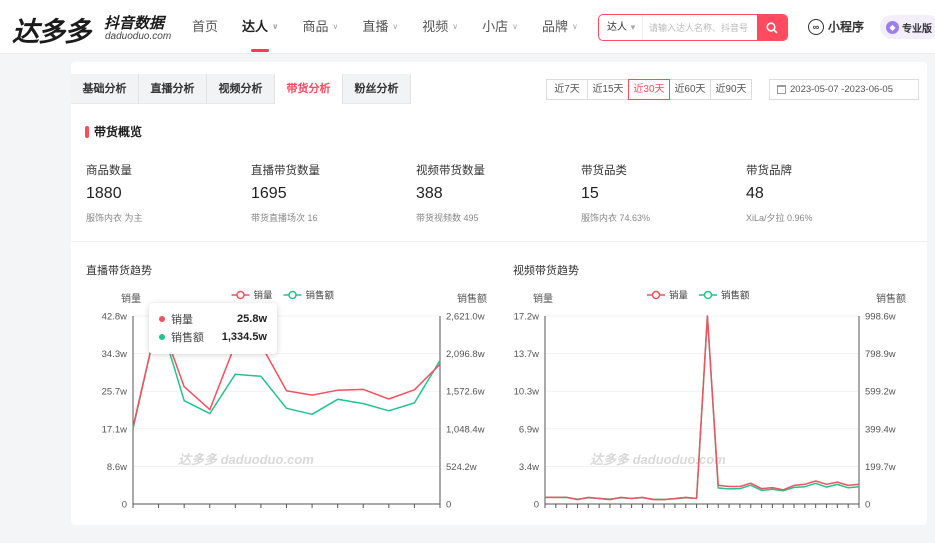  Describe the element at coordinates (755, 193) in the screenshot. I see `stat-value: 48` at that location.